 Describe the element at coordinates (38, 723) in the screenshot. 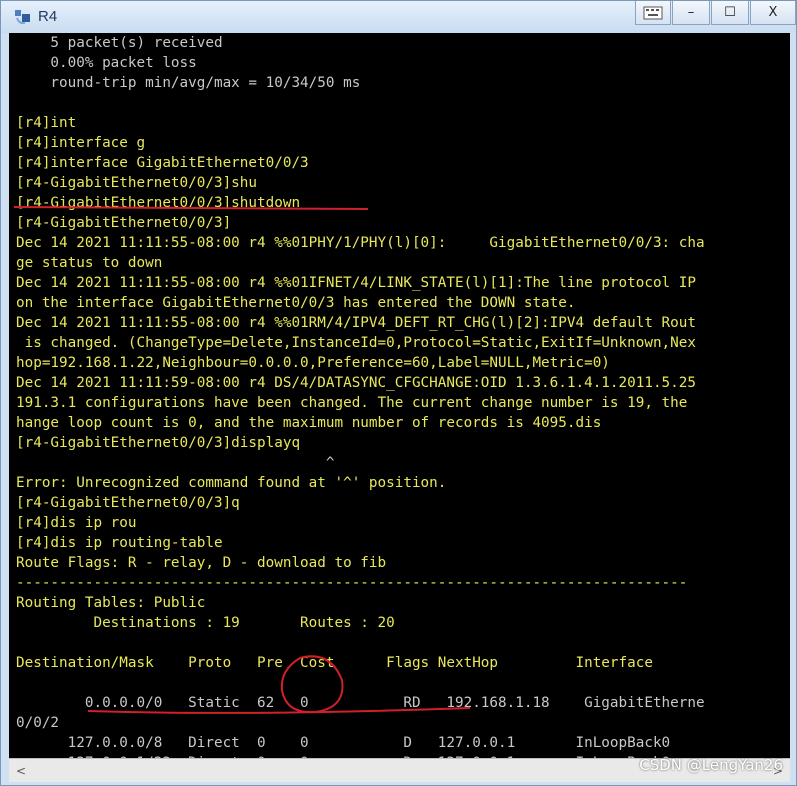

I see `terminal-line: 0/0/2` at that location.